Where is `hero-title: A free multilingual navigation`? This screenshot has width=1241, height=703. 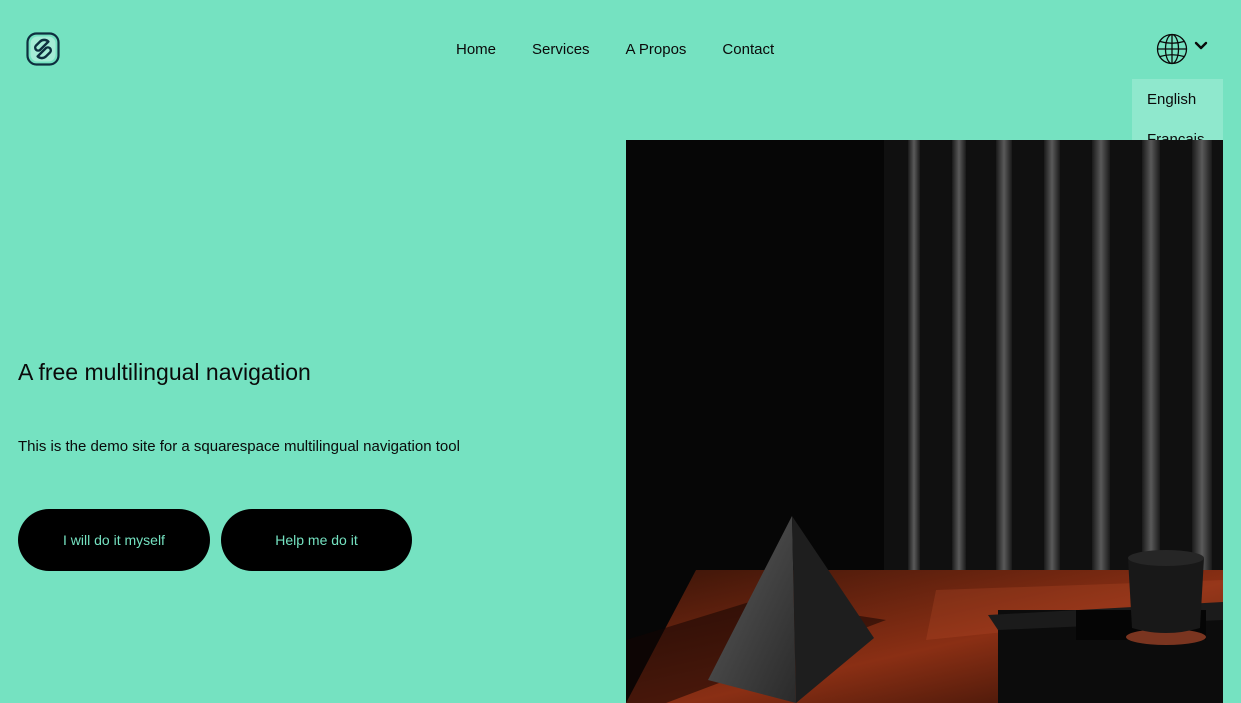
hero-title: A free multilingual navigation is located at coordinates (164, 372).